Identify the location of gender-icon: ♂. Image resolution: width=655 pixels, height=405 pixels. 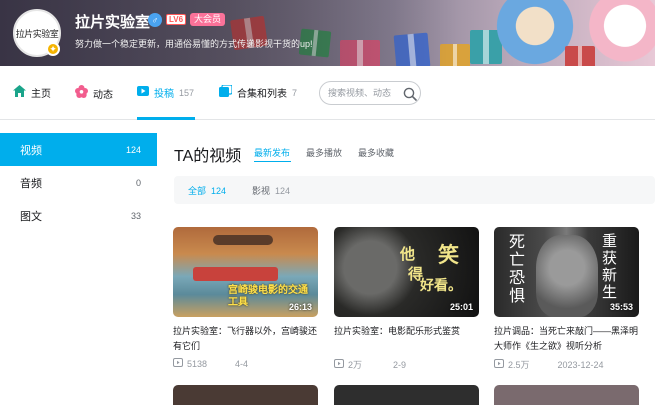
(155, 20).